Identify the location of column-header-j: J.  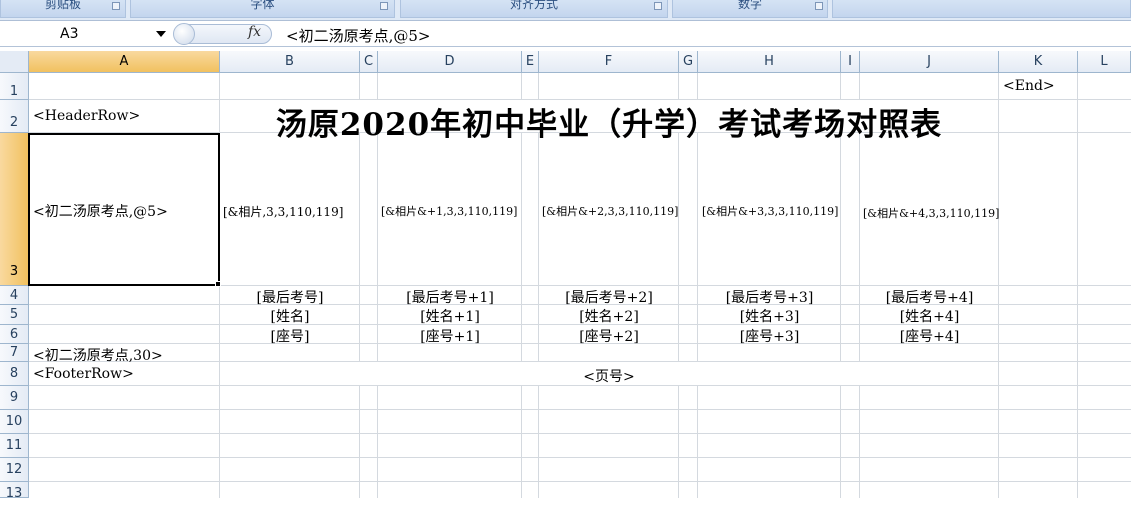
(929, 62).